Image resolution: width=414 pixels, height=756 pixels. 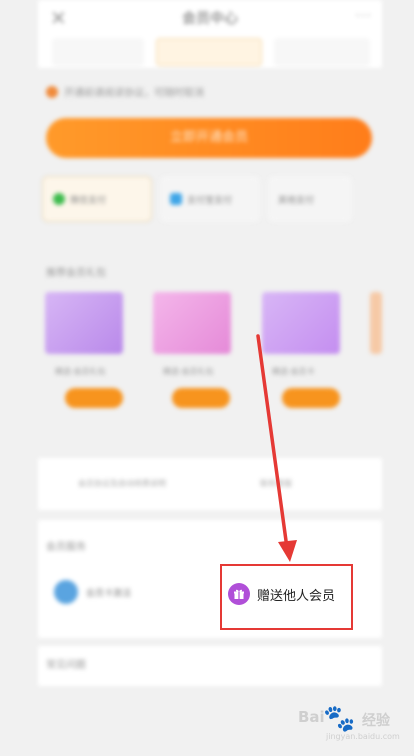 I want to click on payment-option-label: 其他支付, so click(x=296, y=200).